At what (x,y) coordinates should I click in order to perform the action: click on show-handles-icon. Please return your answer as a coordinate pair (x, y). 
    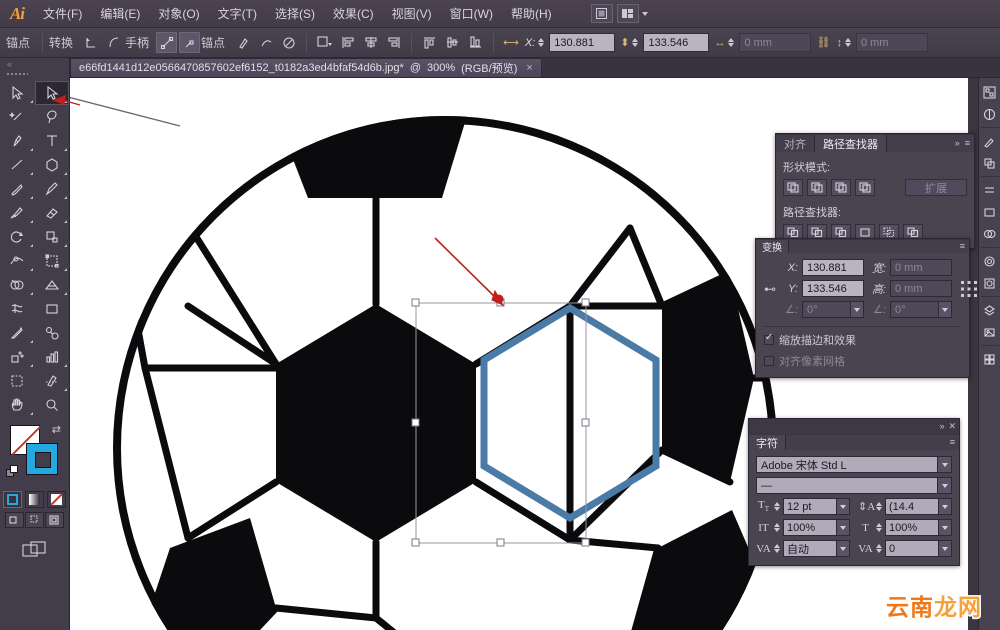
    Looking at the image, I should click on (167, 42).